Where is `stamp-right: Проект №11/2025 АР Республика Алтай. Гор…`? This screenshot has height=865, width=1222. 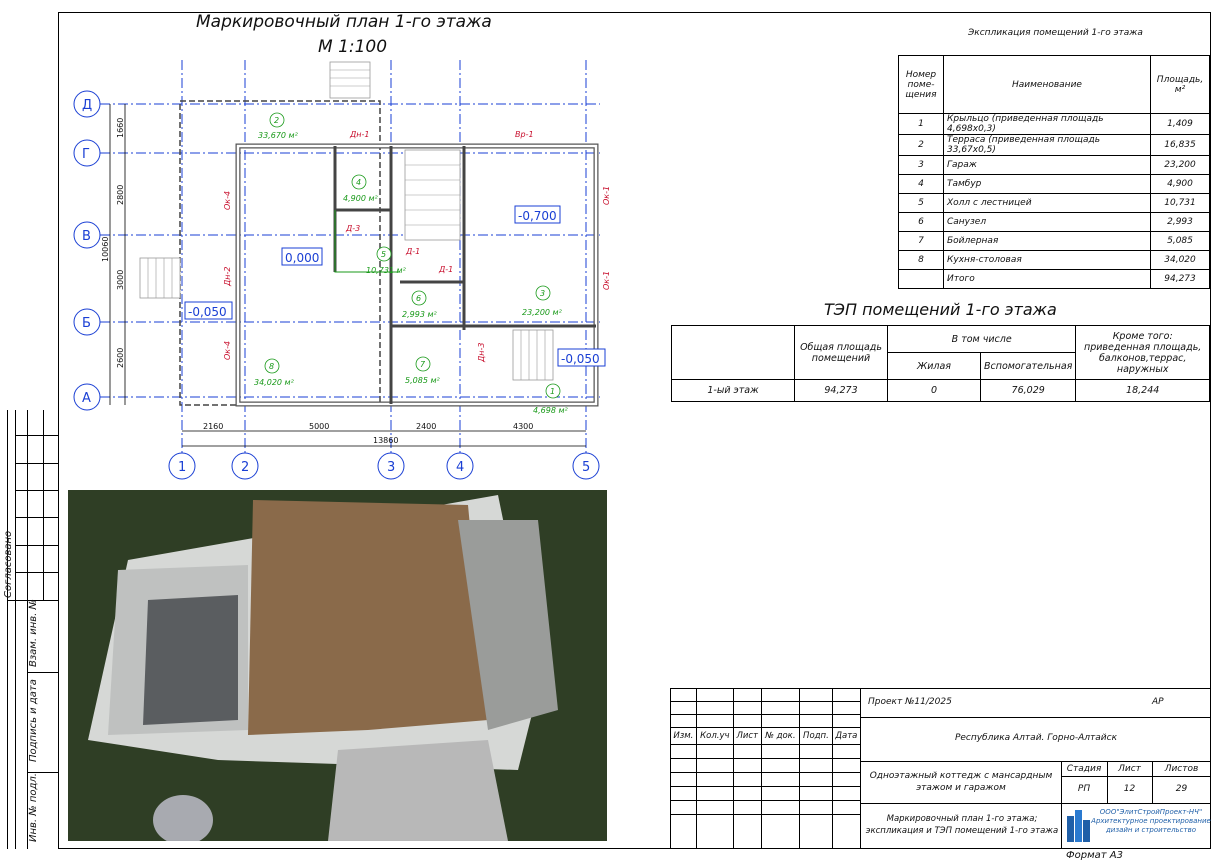
stamp-right: Проект №11/2025 АР Республика Алтай. Гор… is located at coordinates (1036, 768).